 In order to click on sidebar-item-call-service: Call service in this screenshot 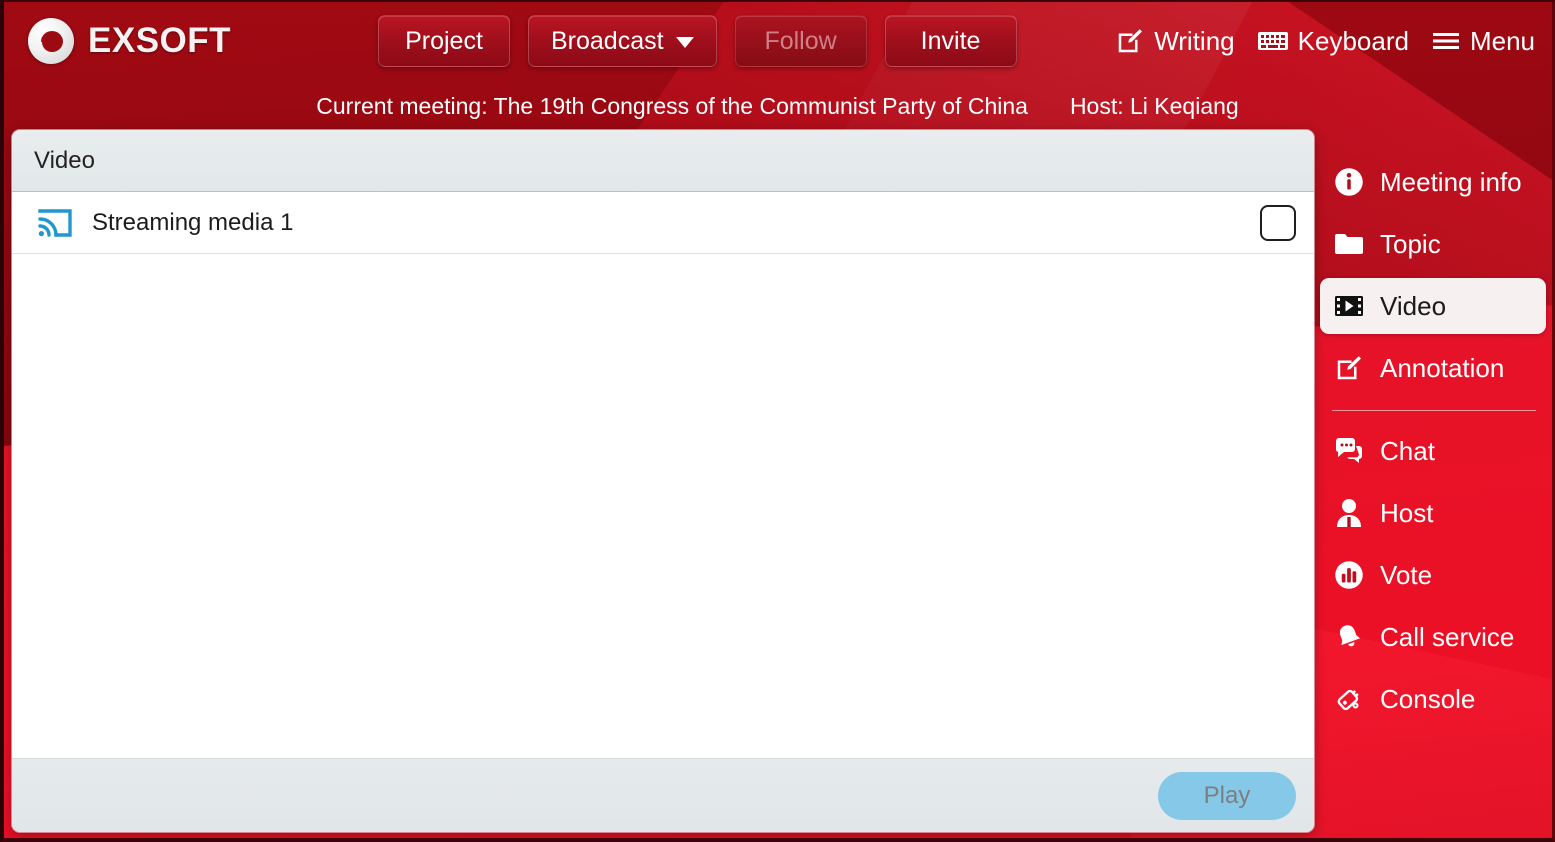, I will do `click(1433, 637)`.